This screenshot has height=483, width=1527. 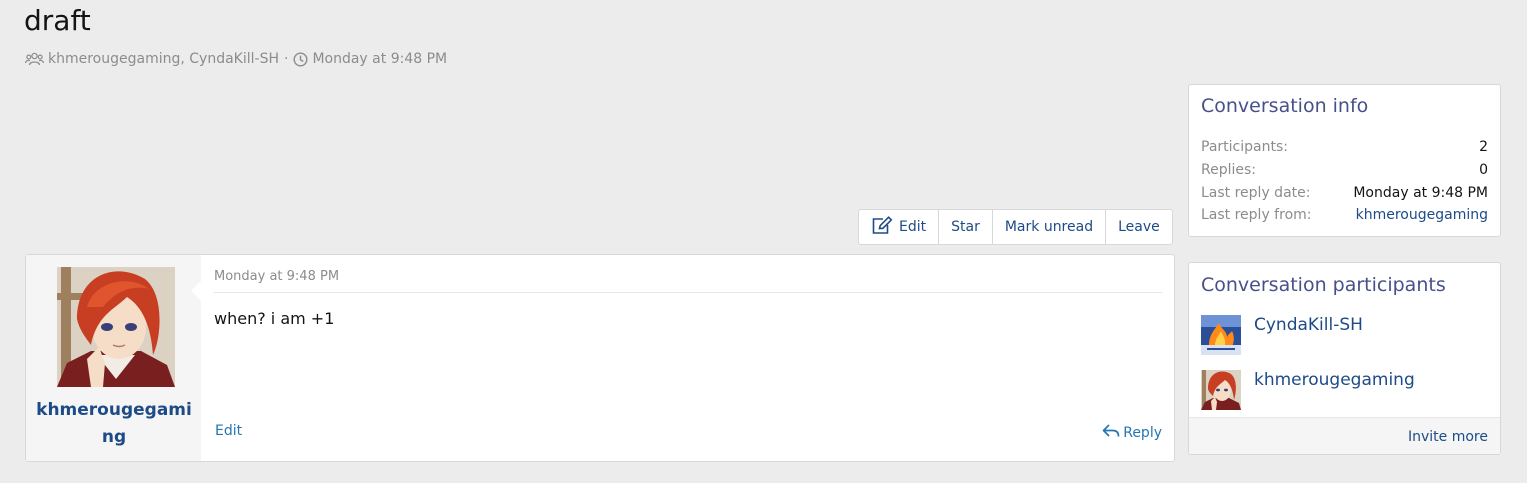 I want to click on reply-icon, so click(x=1111, y=433).